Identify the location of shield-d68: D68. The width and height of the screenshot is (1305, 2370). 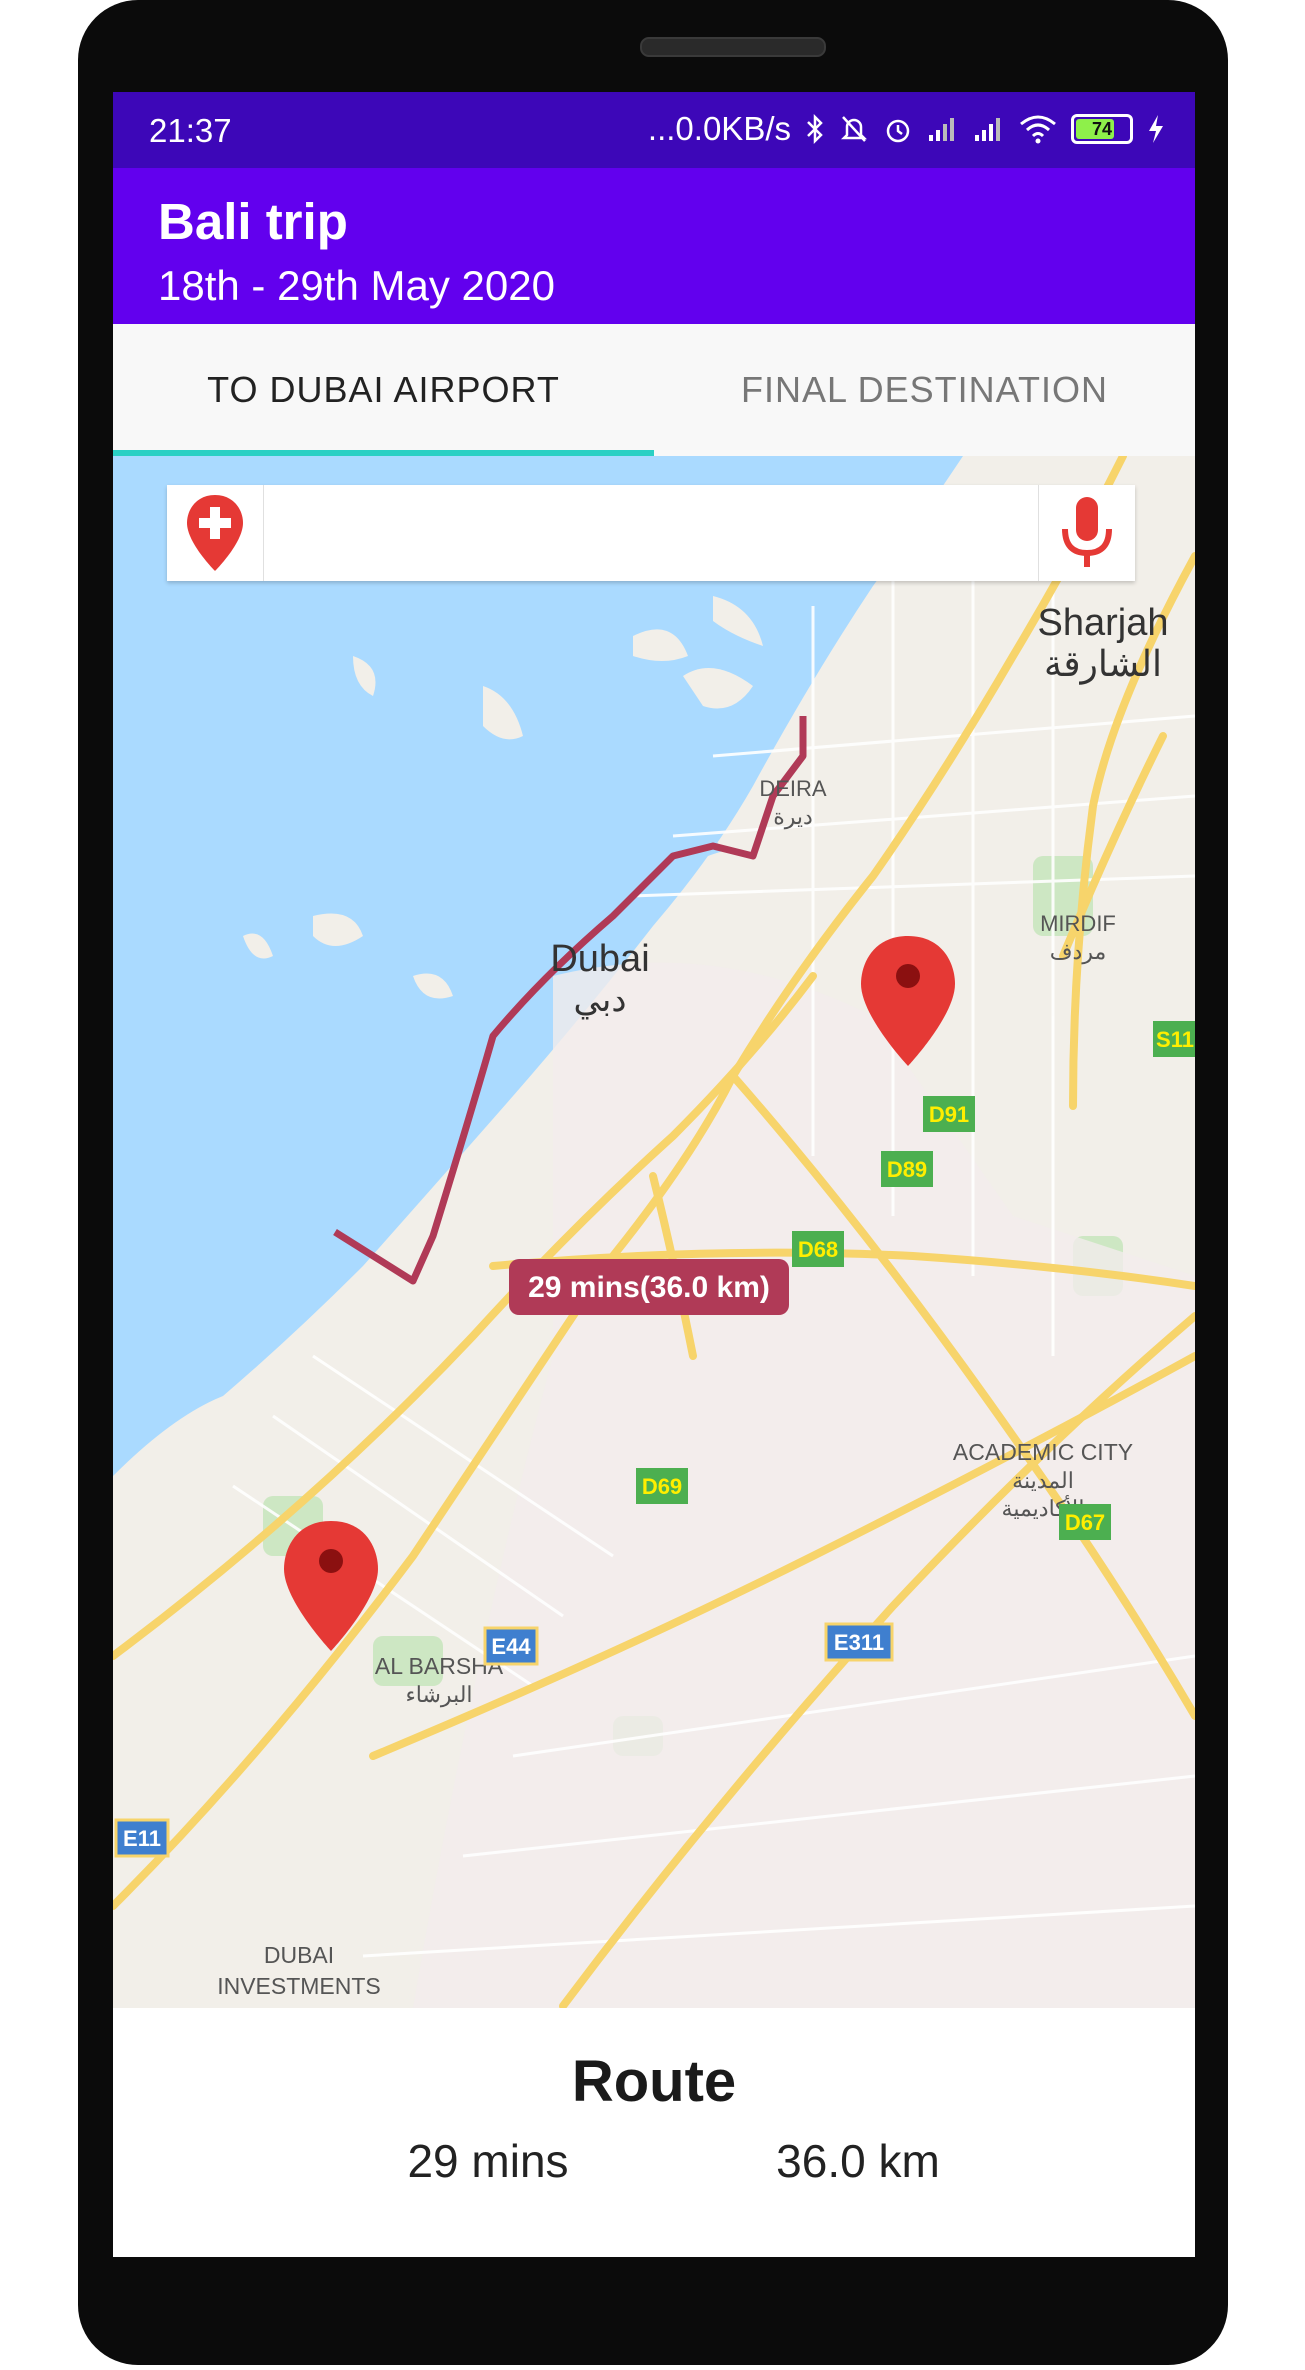
(818, 1249).